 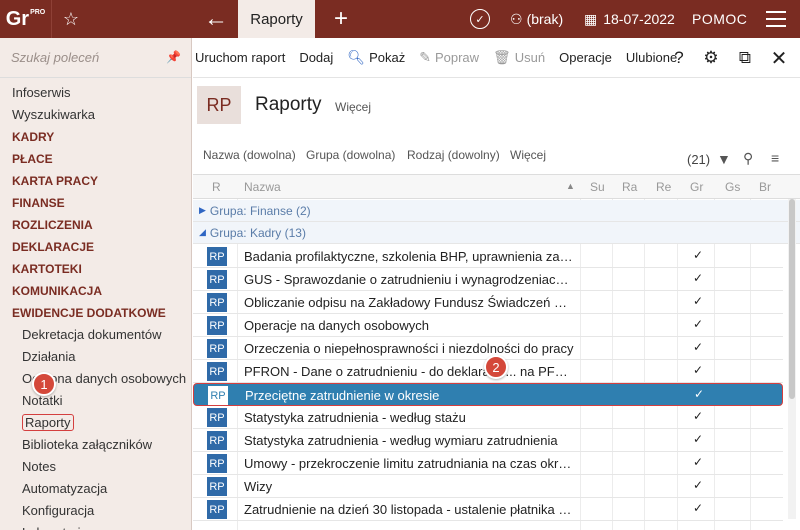 I want to click on group-label: Grupa: Kadry (13), so click(x=257, y=232).